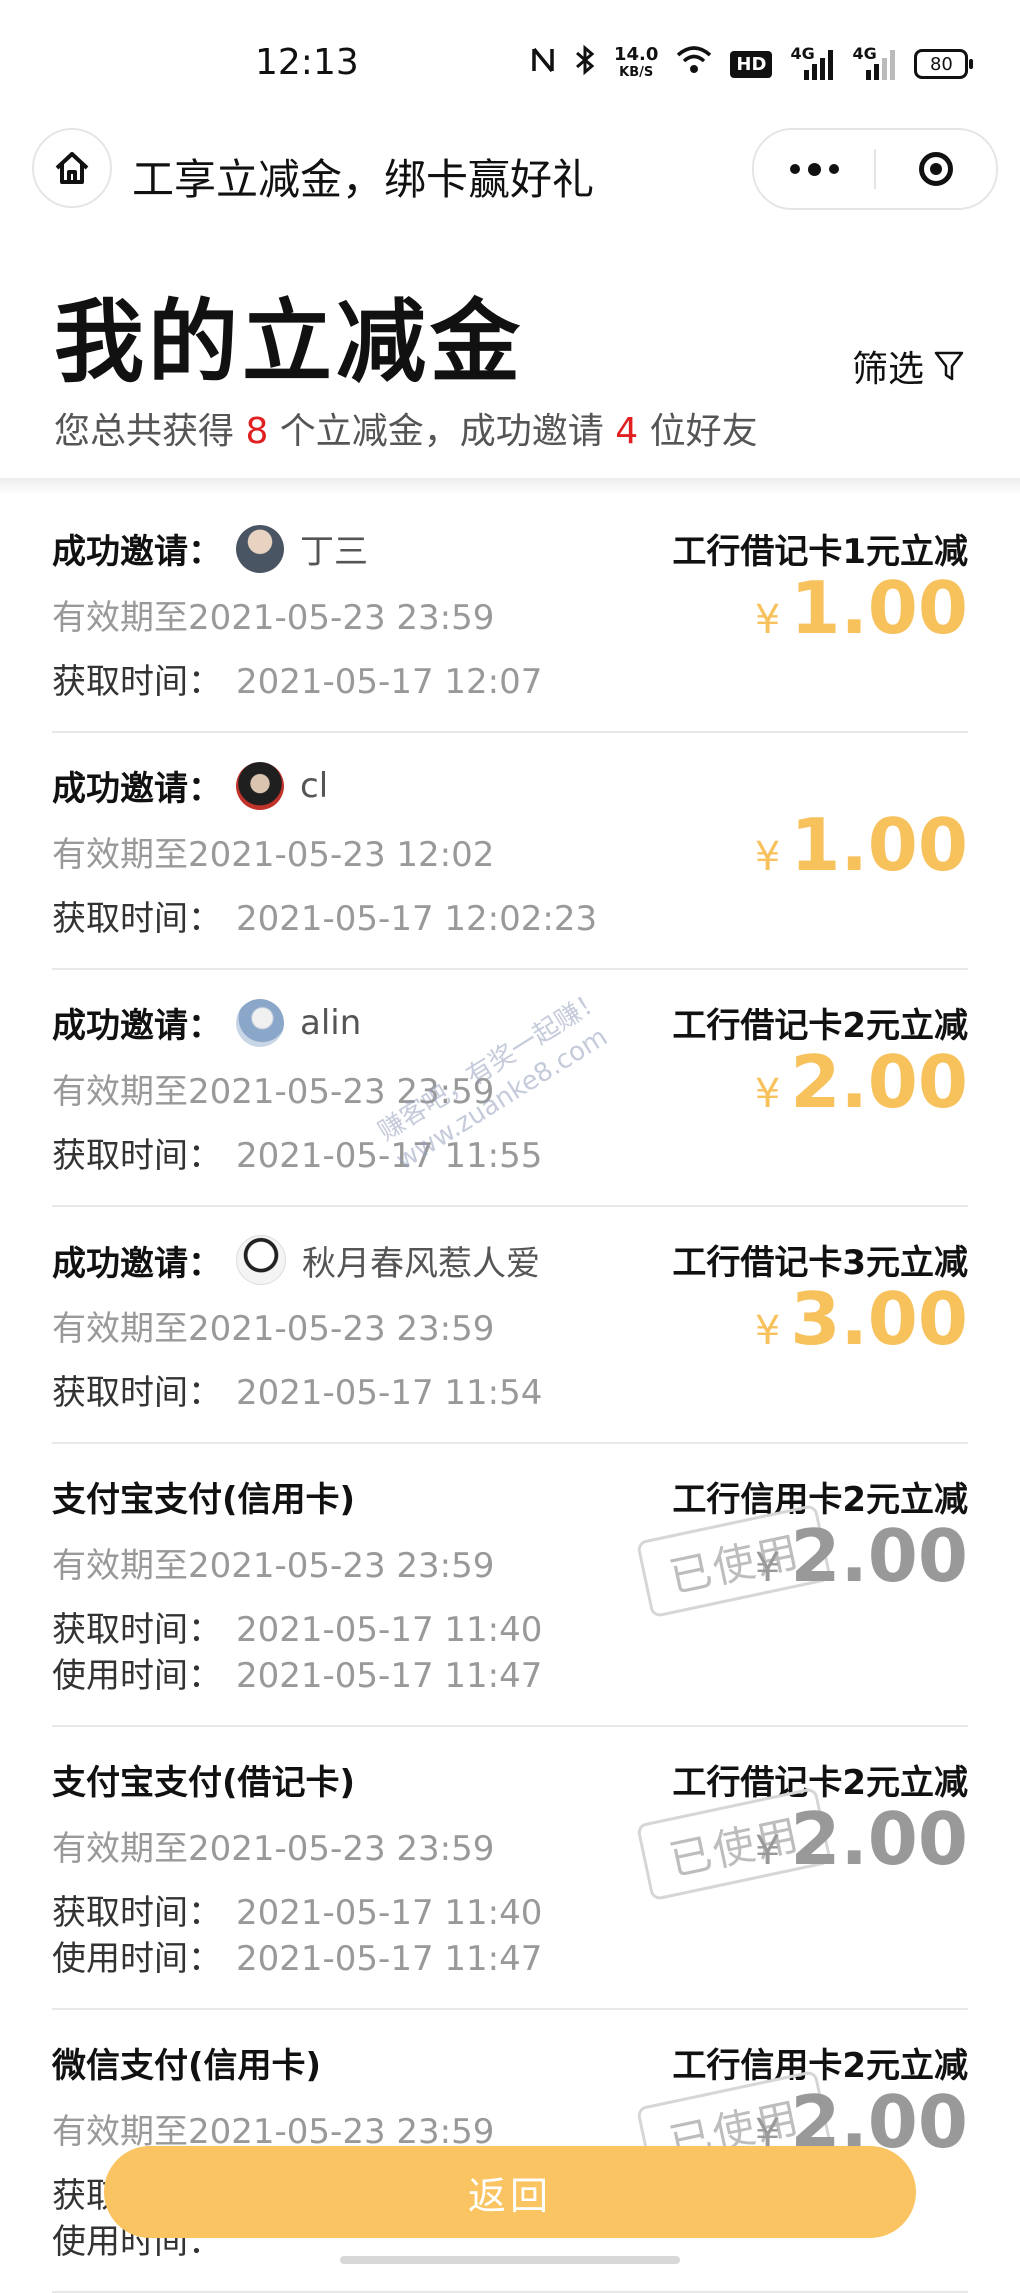  Describe the element at coordinates (417, 919) in the screenshot. I see `obtain-time: 2021-05-17 12:02:23` at that location.